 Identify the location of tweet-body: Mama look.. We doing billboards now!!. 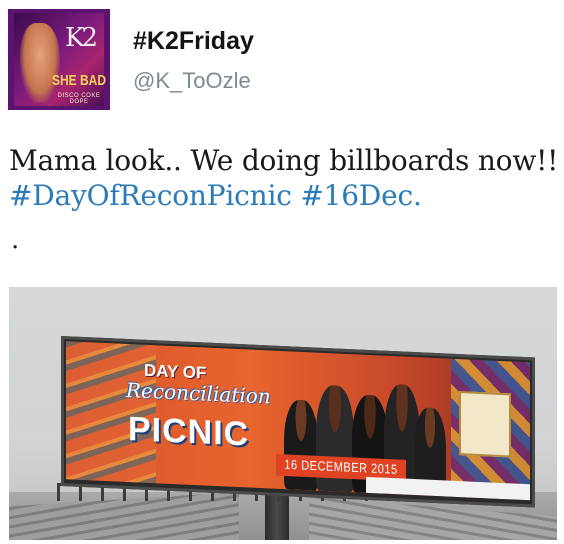
(284, 160).